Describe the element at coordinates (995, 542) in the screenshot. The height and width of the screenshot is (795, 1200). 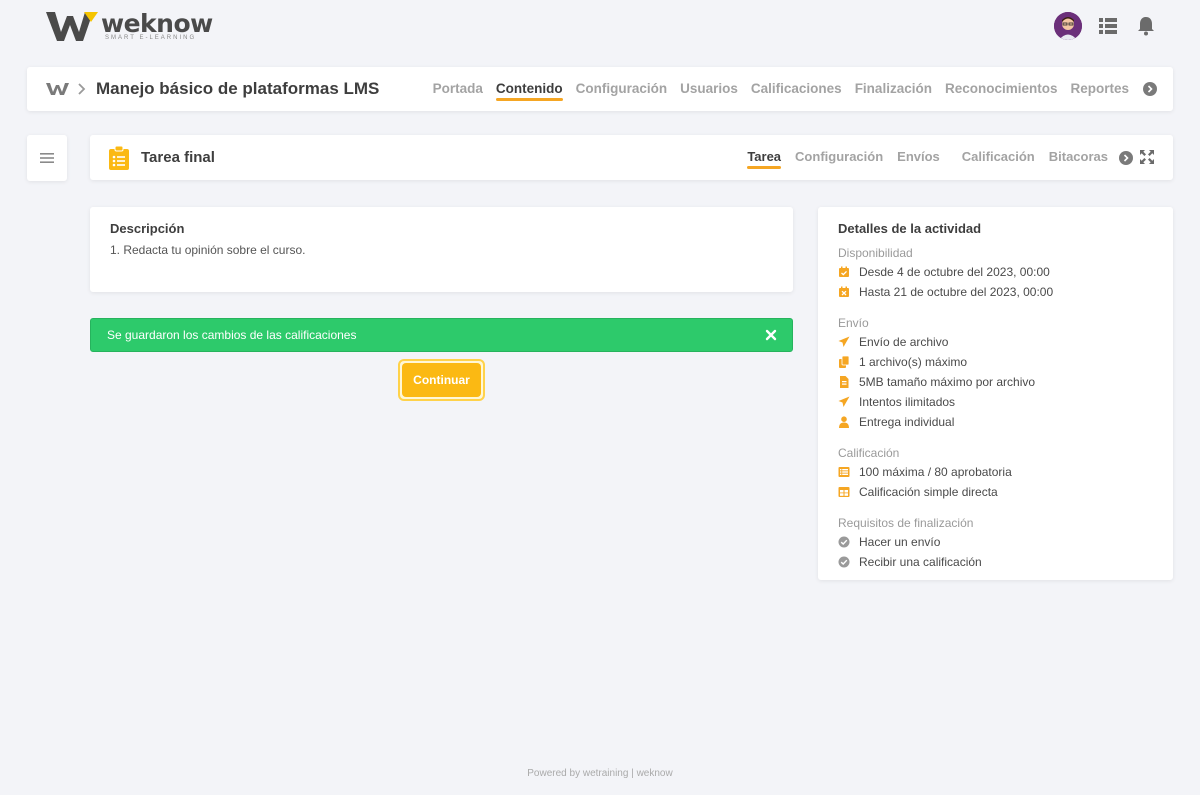
I see `completion-row: Hacer un envío` at that location.